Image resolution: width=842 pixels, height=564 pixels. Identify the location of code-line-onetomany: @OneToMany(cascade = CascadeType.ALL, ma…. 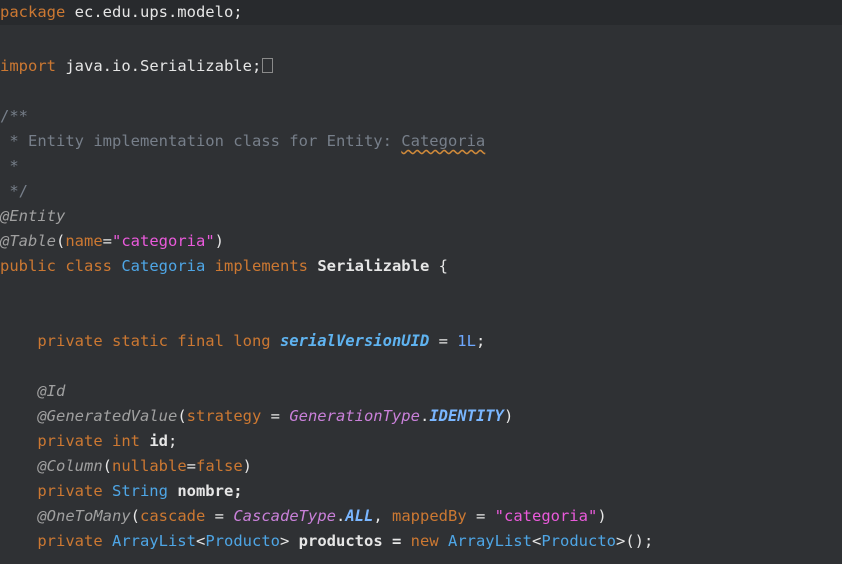
(421, 516).